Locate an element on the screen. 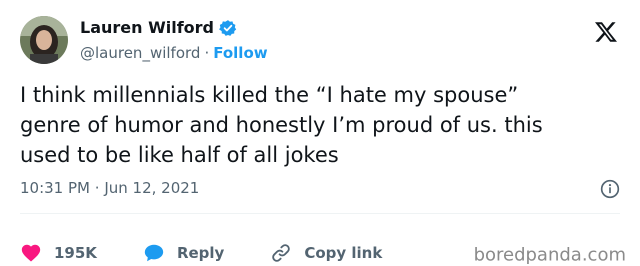  action-bar: 195K Reply Copy link is located at coordinates (224, 253).